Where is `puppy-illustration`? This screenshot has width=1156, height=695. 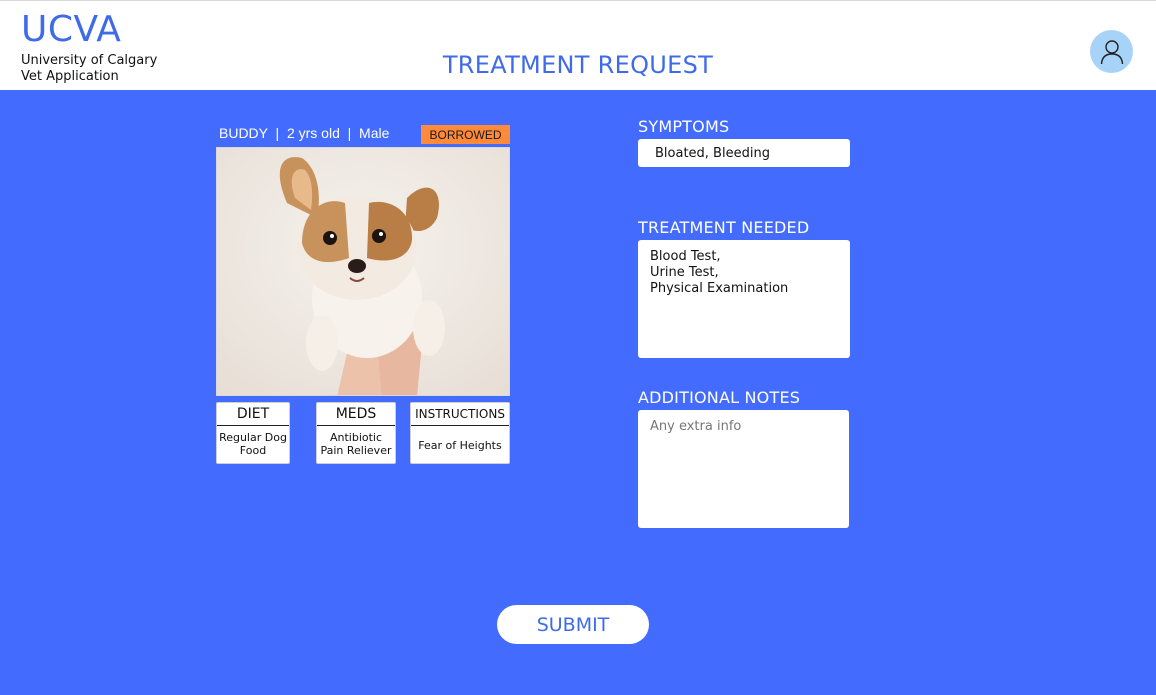
puppy-illustration is located at coordinates (363, 271).